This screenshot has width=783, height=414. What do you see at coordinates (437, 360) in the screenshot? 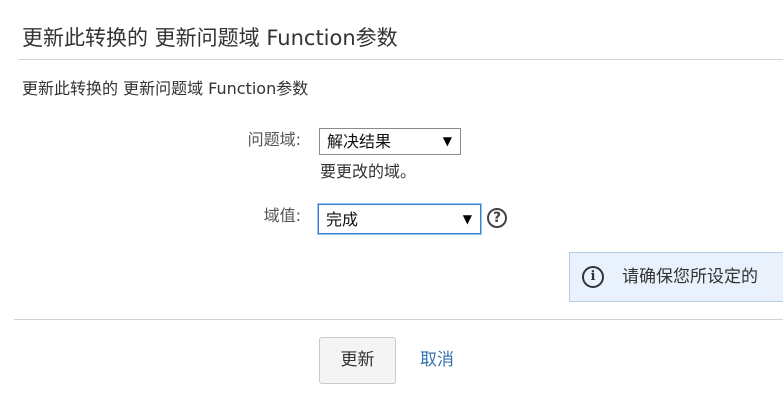
I see `cancel-link: 取消` at bounding box center [437, 360].